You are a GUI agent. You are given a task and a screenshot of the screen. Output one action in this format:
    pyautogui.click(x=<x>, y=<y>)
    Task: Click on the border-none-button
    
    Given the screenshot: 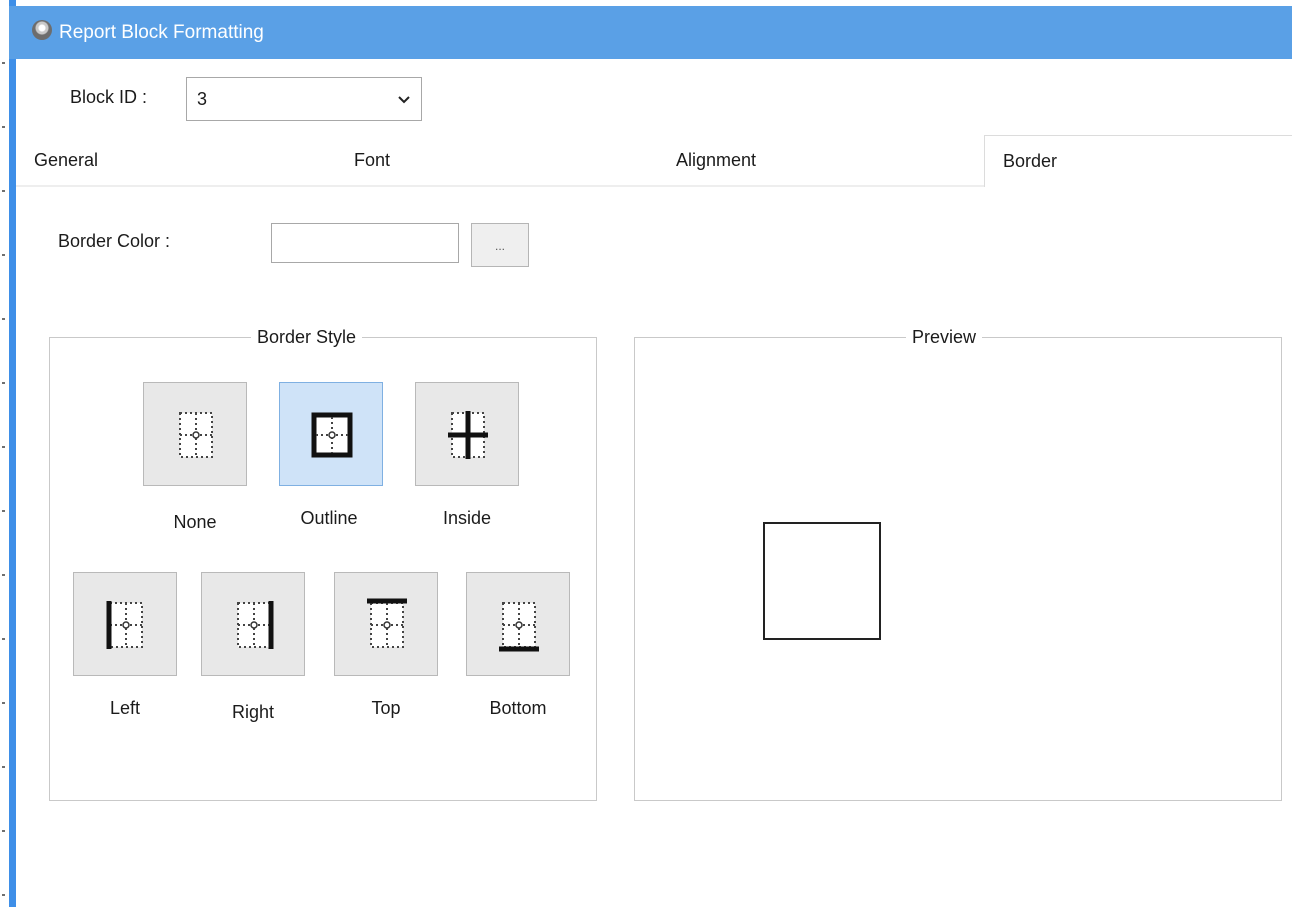 What is the action you would take?
    pyautogui.click(x=195, y=434)
    